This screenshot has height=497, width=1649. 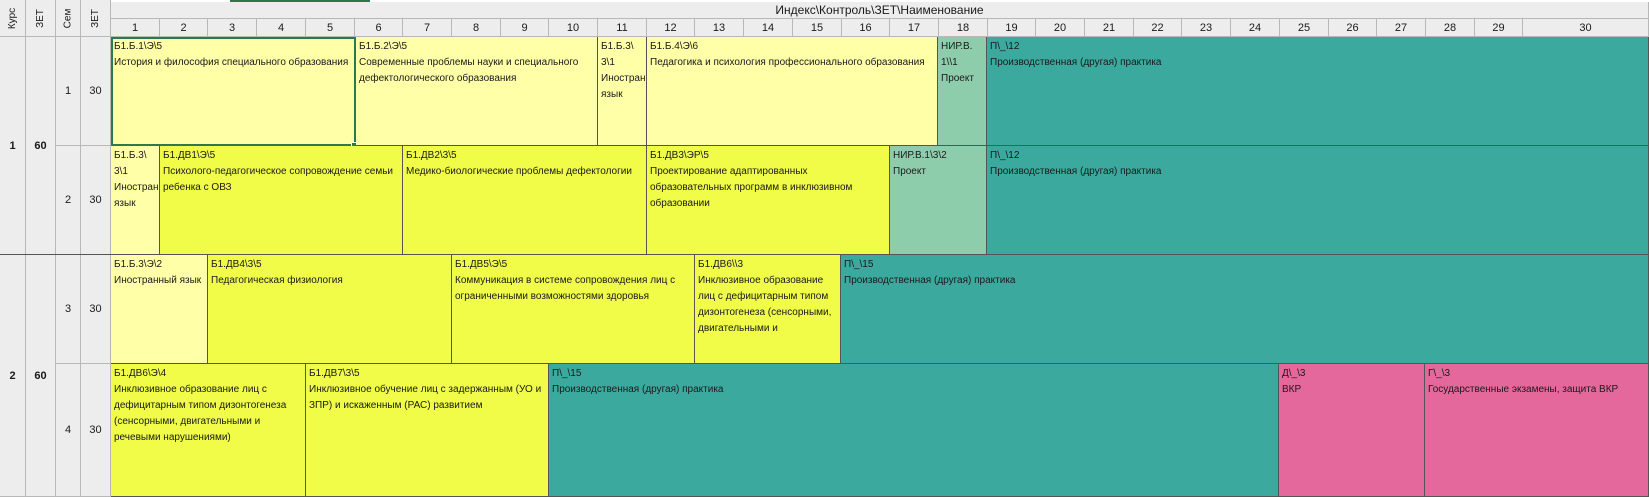 I want to click on discipline-block: Б1.Б.3\Э\2 Иностранный язык, so click(x=159, y=309).